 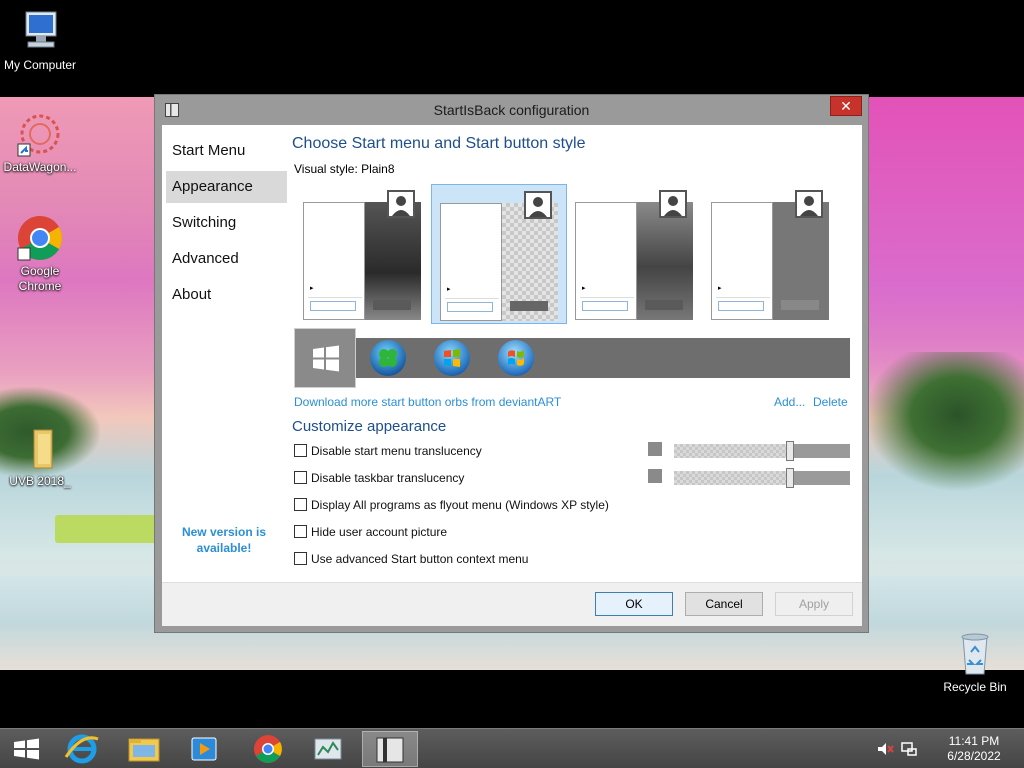 What do you see at coordinates (420, 559) in the screenshot?
I see `option-label: Use advanced Start button context menu` at bounding box center [420, 559].